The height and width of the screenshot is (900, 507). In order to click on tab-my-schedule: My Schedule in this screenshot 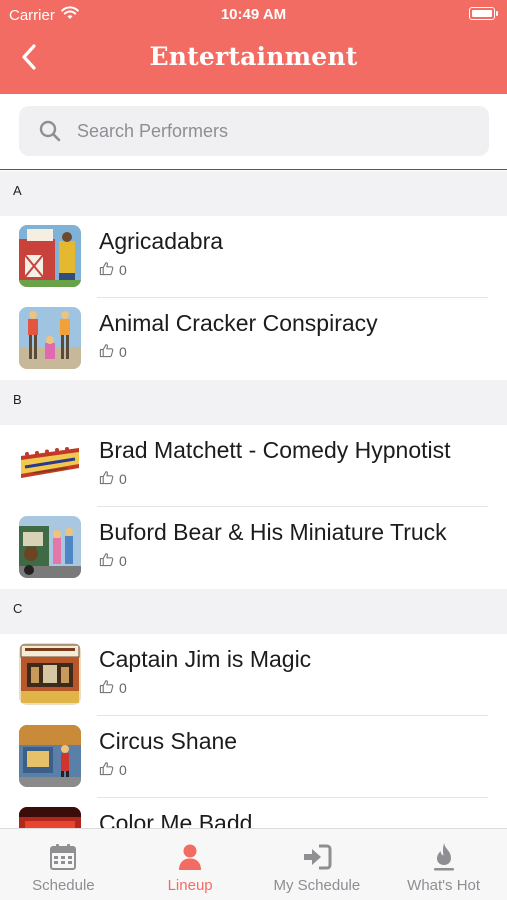, I will do `click(317, 864)`.